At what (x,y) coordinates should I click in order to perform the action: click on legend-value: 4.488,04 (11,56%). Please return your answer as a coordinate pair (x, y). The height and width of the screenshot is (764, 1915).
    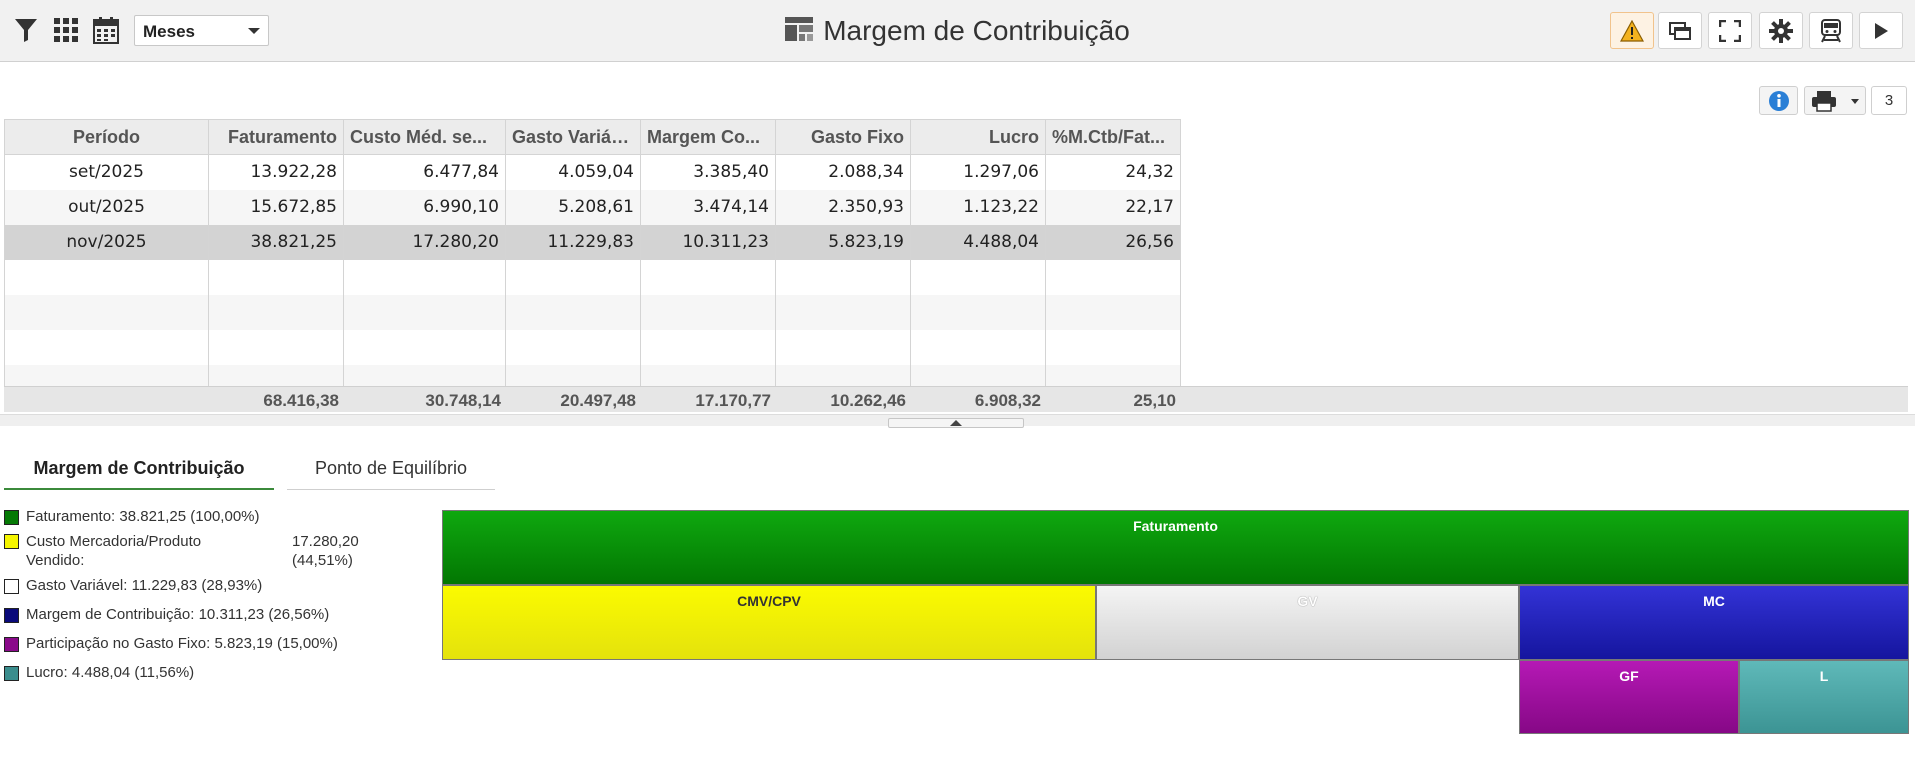
    Looking at the image, I should click on (133, 672).